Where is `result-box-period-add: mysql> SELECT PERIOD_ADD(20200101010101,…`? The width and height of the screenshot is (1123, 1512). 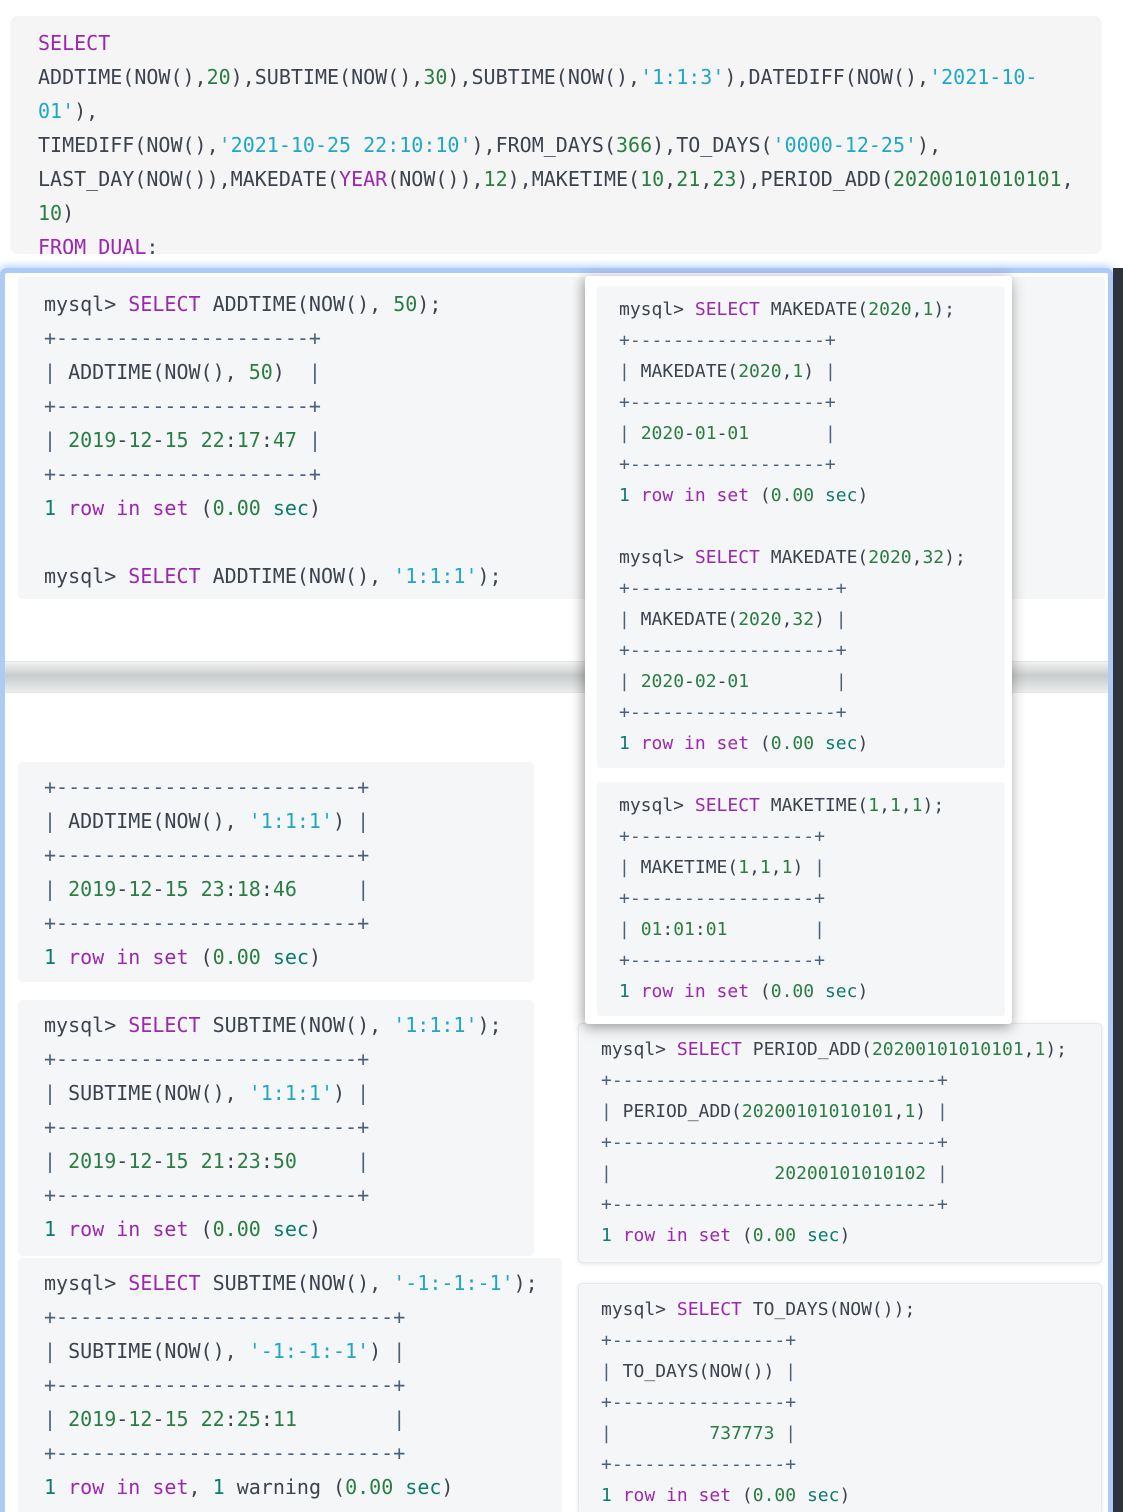 result-box-period-add: mysql> SELECT PERIOD_ADD(20200101010101,… is located at coordinates (840, 1143).